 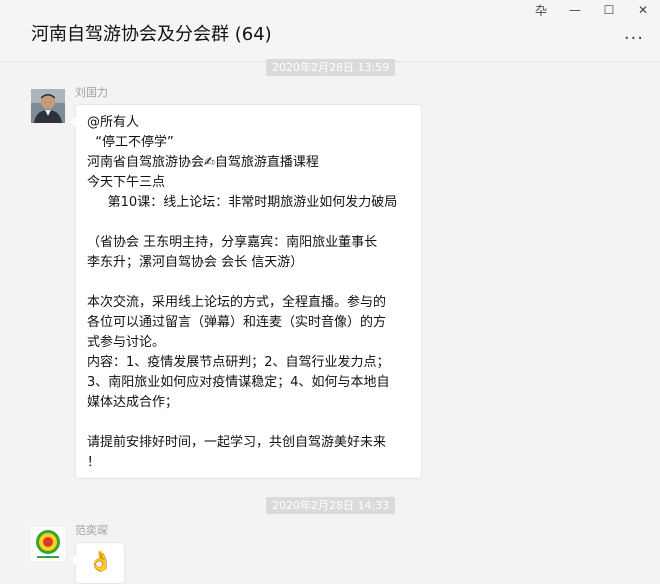 I want to click on message-line: @所有人, so click(x=113, y=122).